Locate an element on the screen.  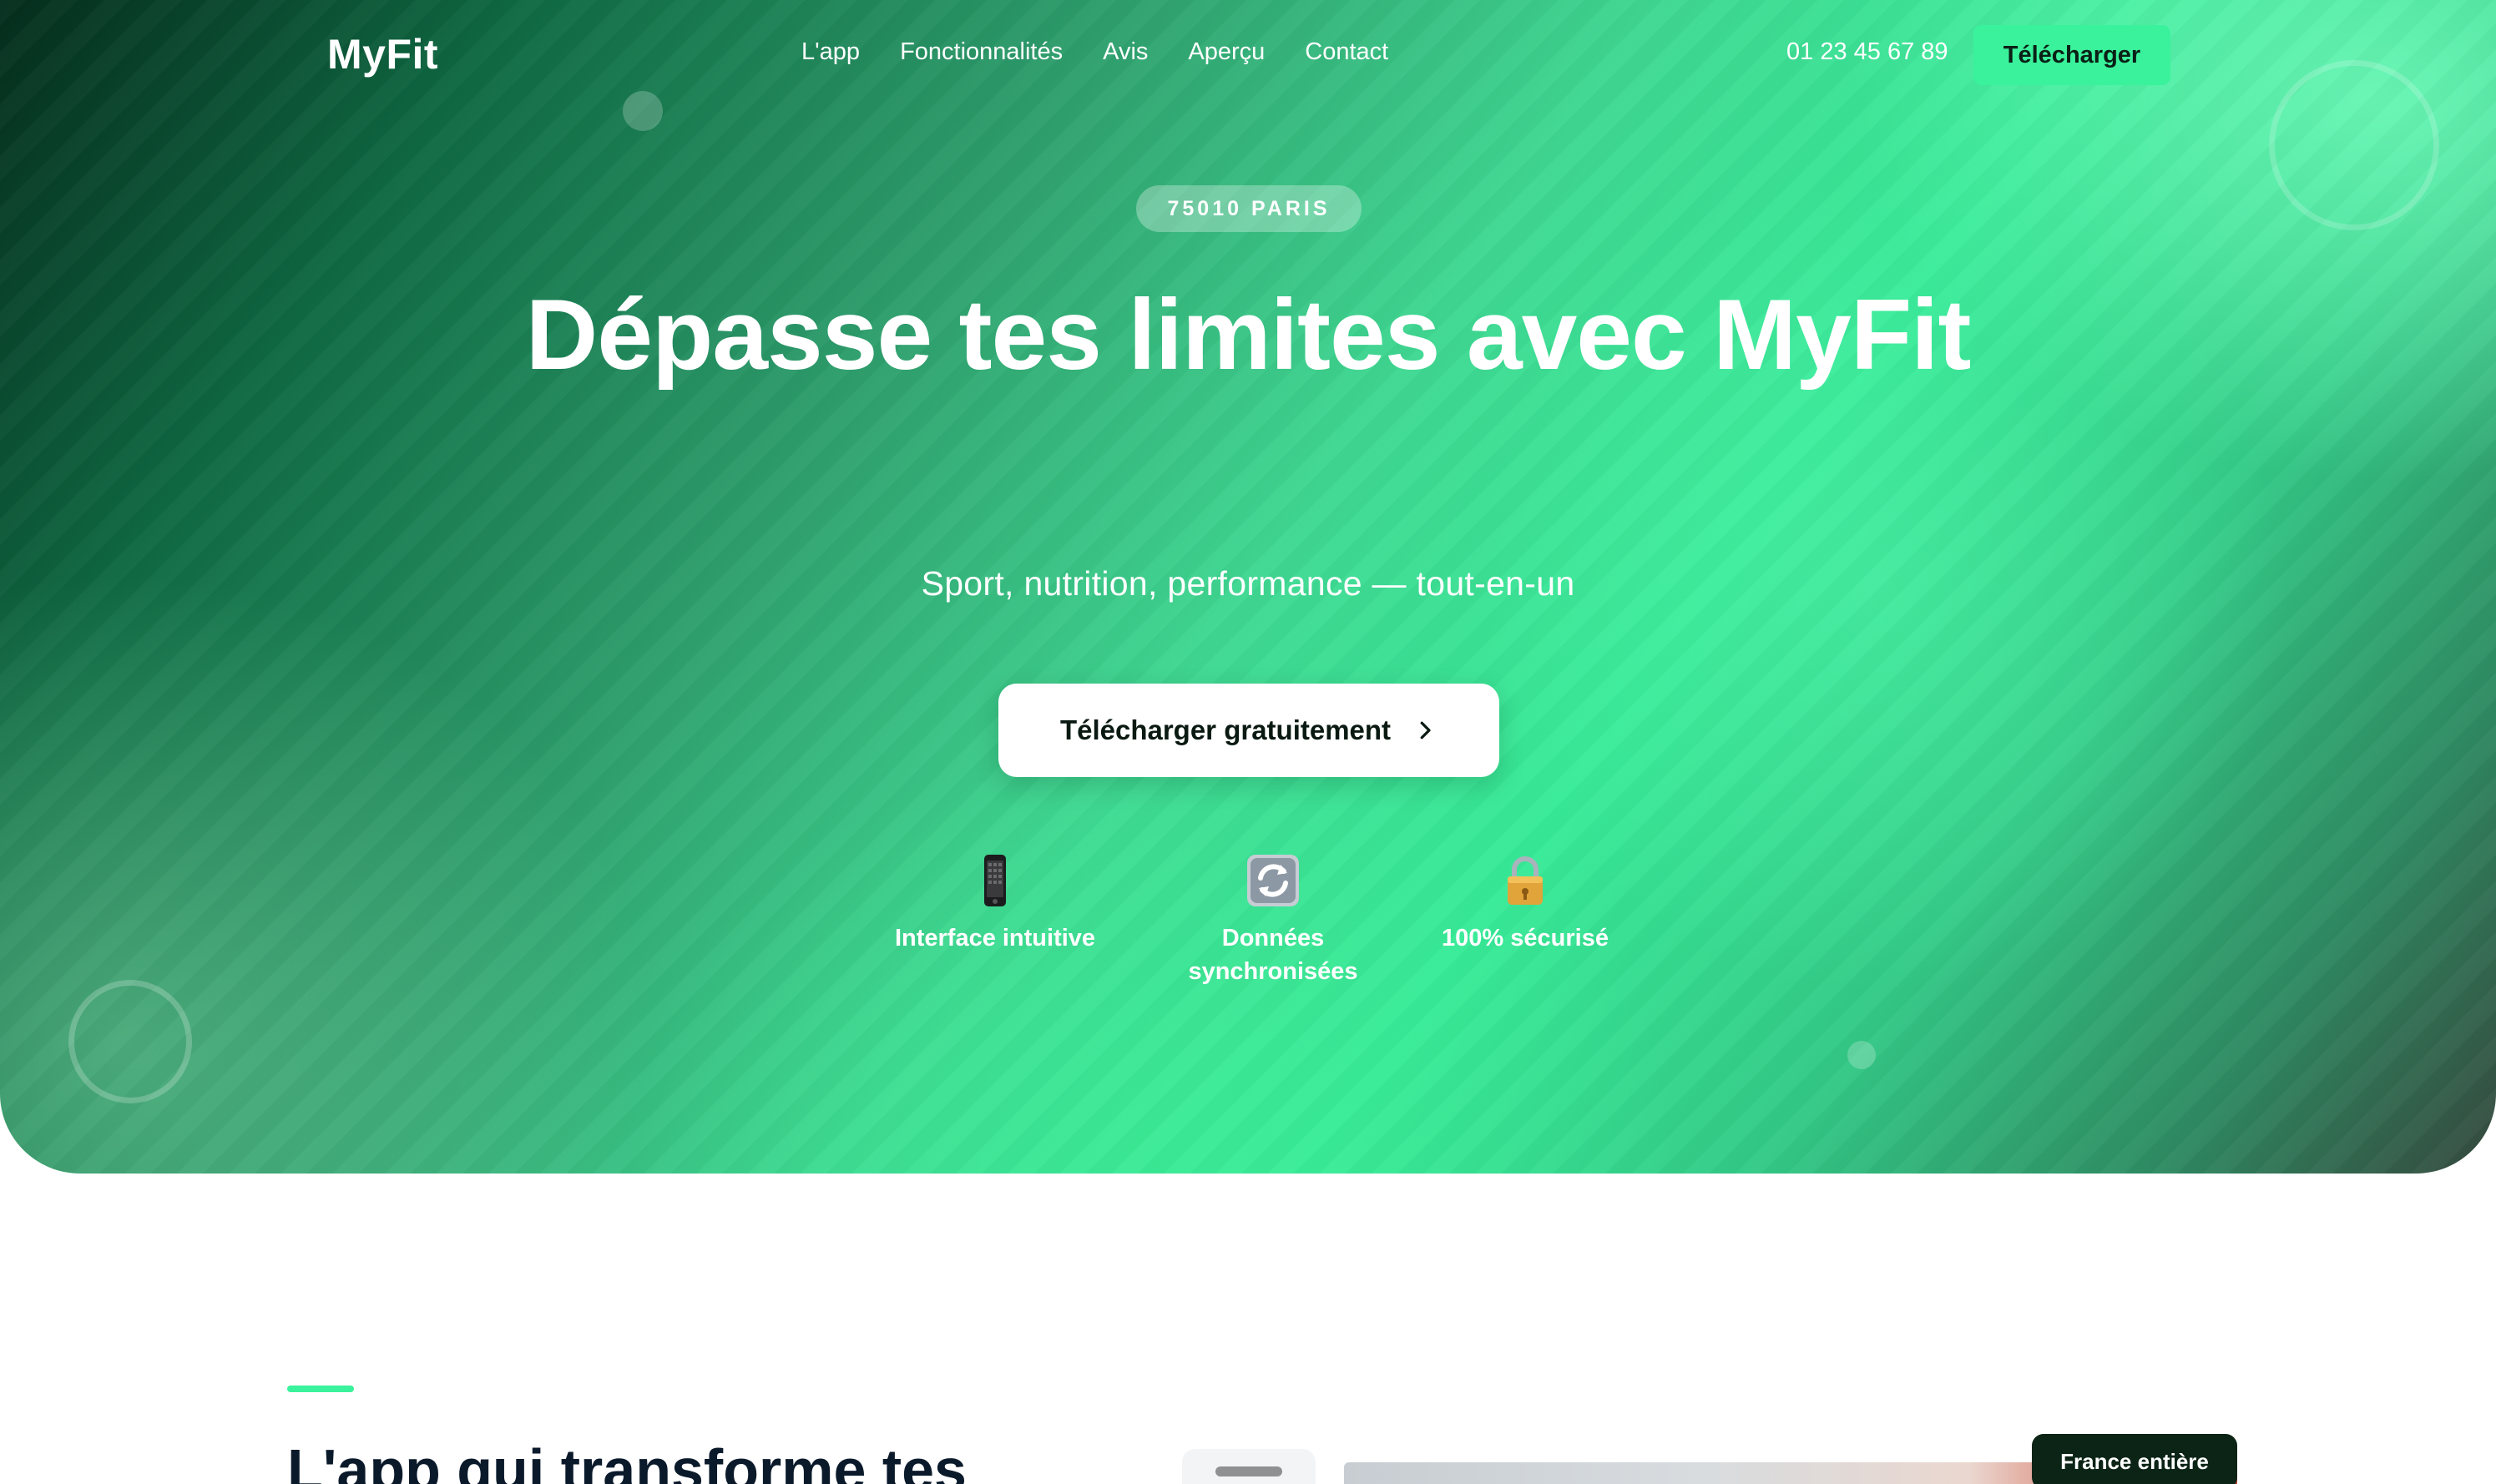
feature-item: 100% sécurisé is located at coordinates (1525, 903).